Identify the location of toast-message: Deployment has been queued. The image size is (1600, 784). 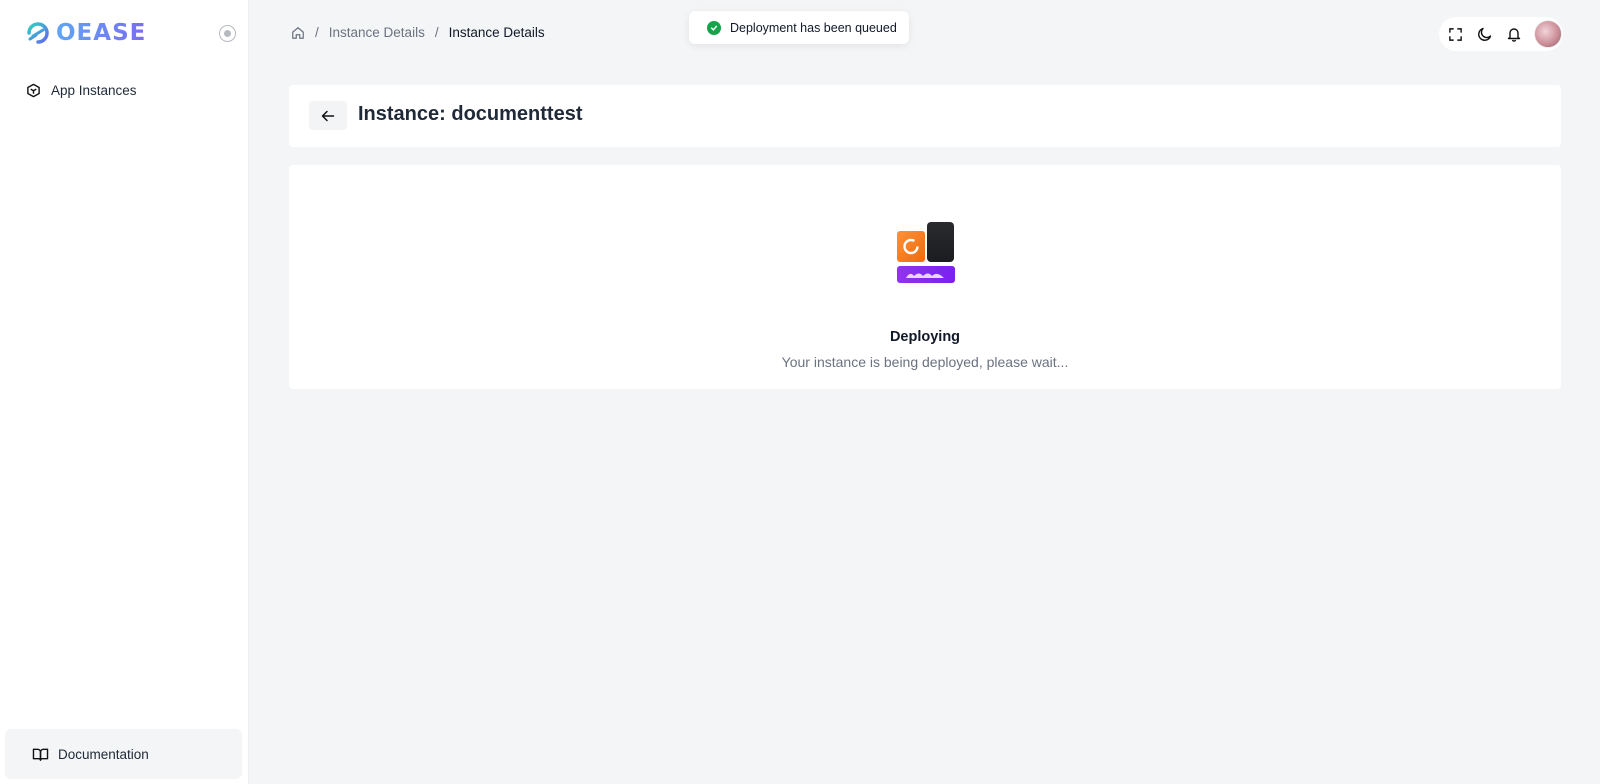
(813, 27).